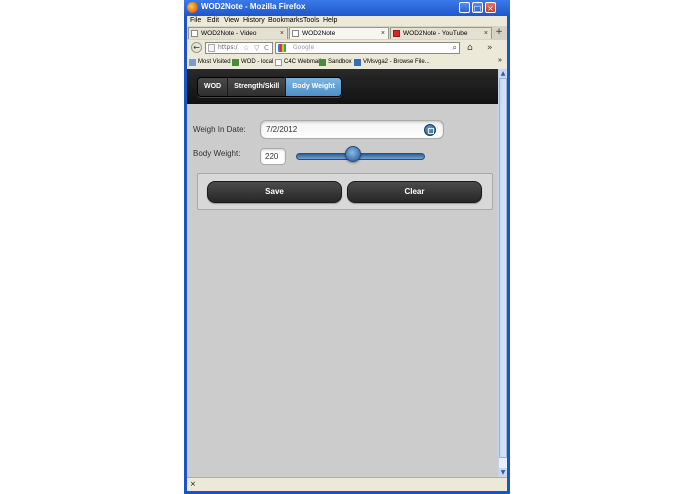 This screenshot has width=695, height=494. Describe the element at coordinates (340, 62) in the screenshot. I see `bookmark-label: Sandbox` at that location.